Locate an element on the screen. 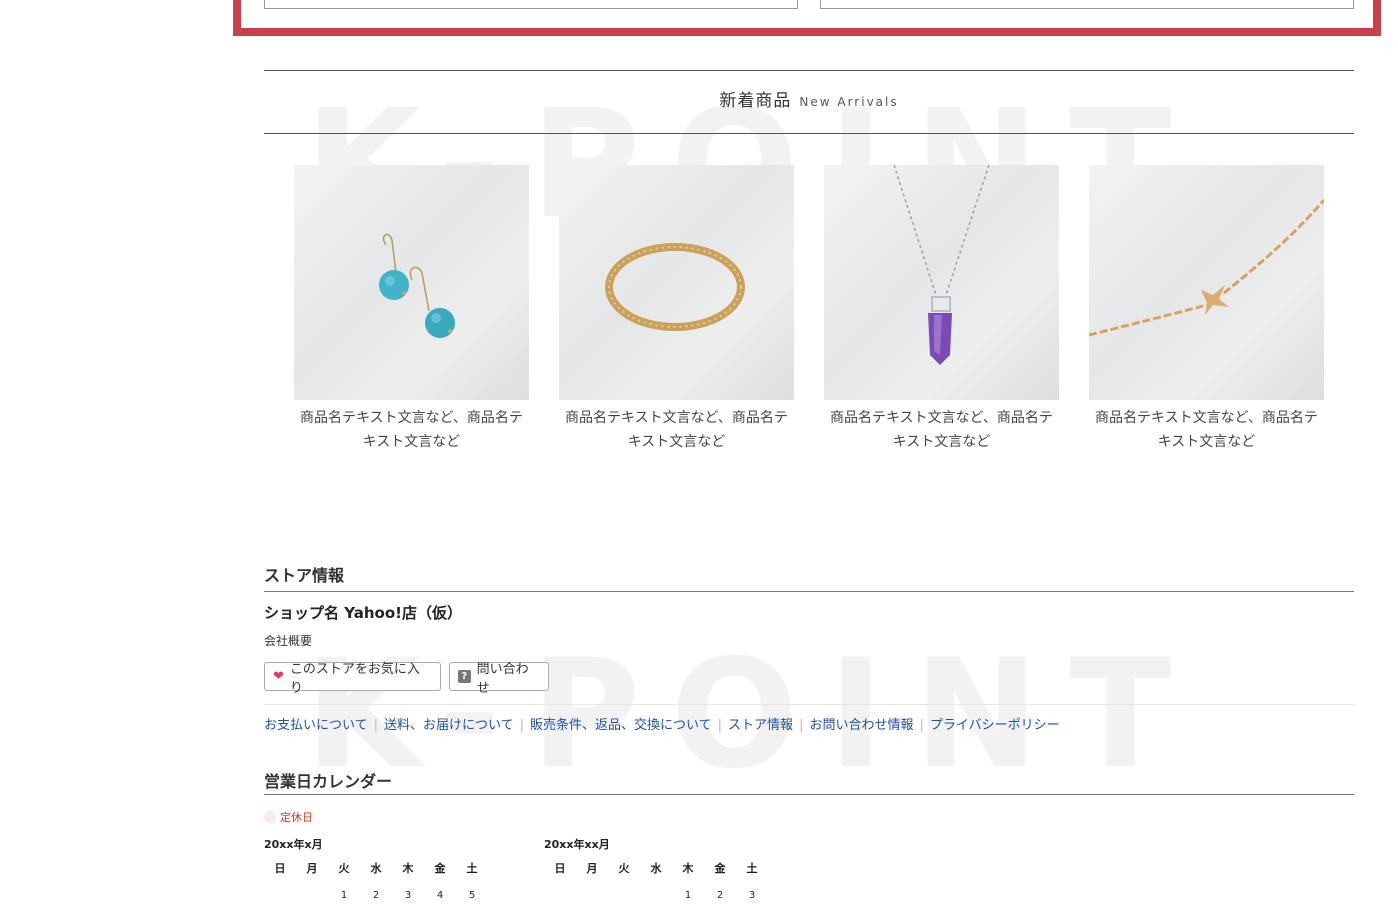 The width and height of the screenshot is (1398, 916). link-store-info: ストア情報 is located at coordinates (760, 725).